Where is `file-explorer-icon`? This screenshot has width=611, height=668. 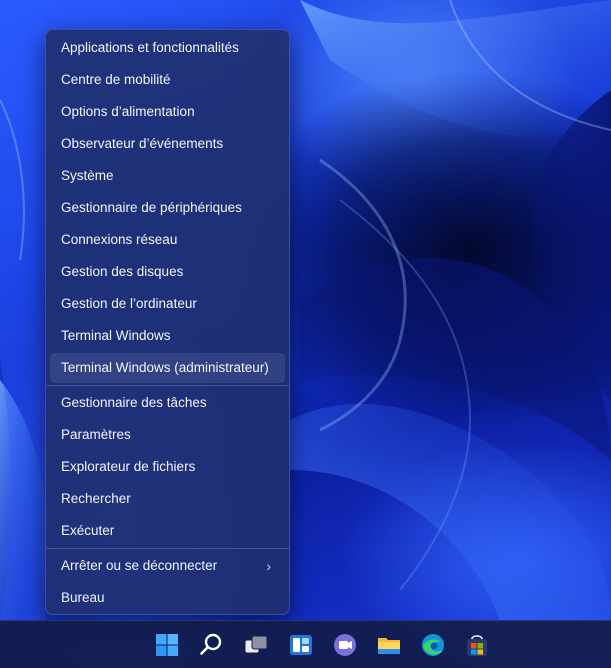 file-explorer-icon is located at coordinates (389, 645).